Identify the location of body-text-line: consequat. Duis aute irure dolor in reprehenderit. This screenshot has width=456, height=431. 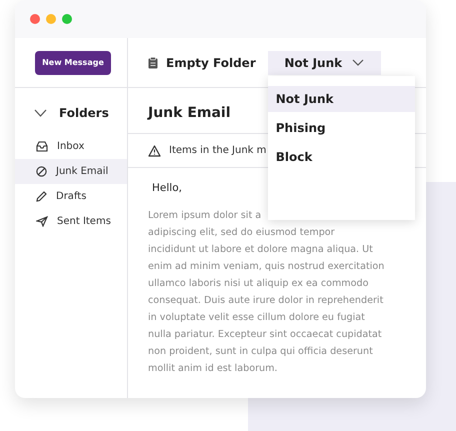
(266, 301).